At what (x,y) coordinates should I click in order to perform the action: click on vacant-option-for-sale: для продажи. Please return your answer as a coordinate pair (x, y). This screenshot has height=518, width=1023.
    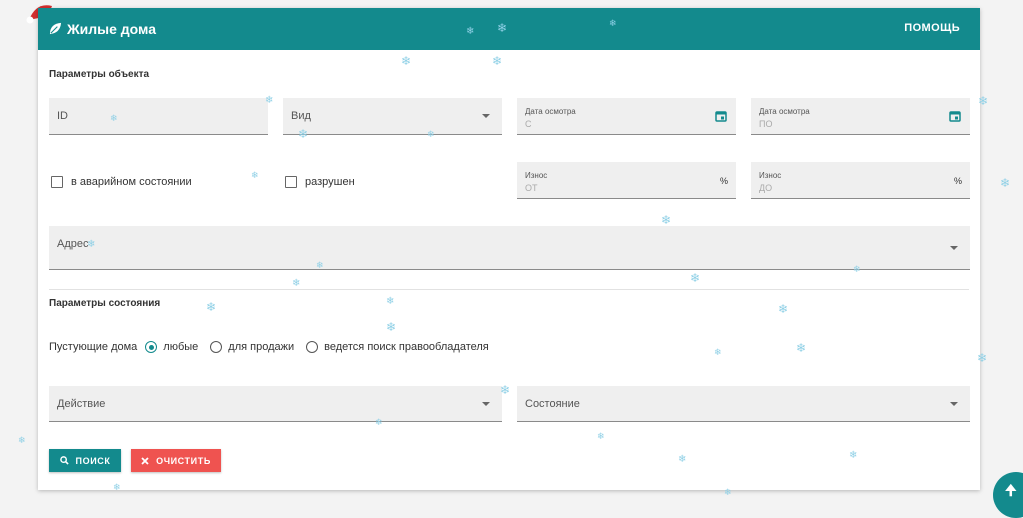
    Looking at the image, I should click on (248, 347).